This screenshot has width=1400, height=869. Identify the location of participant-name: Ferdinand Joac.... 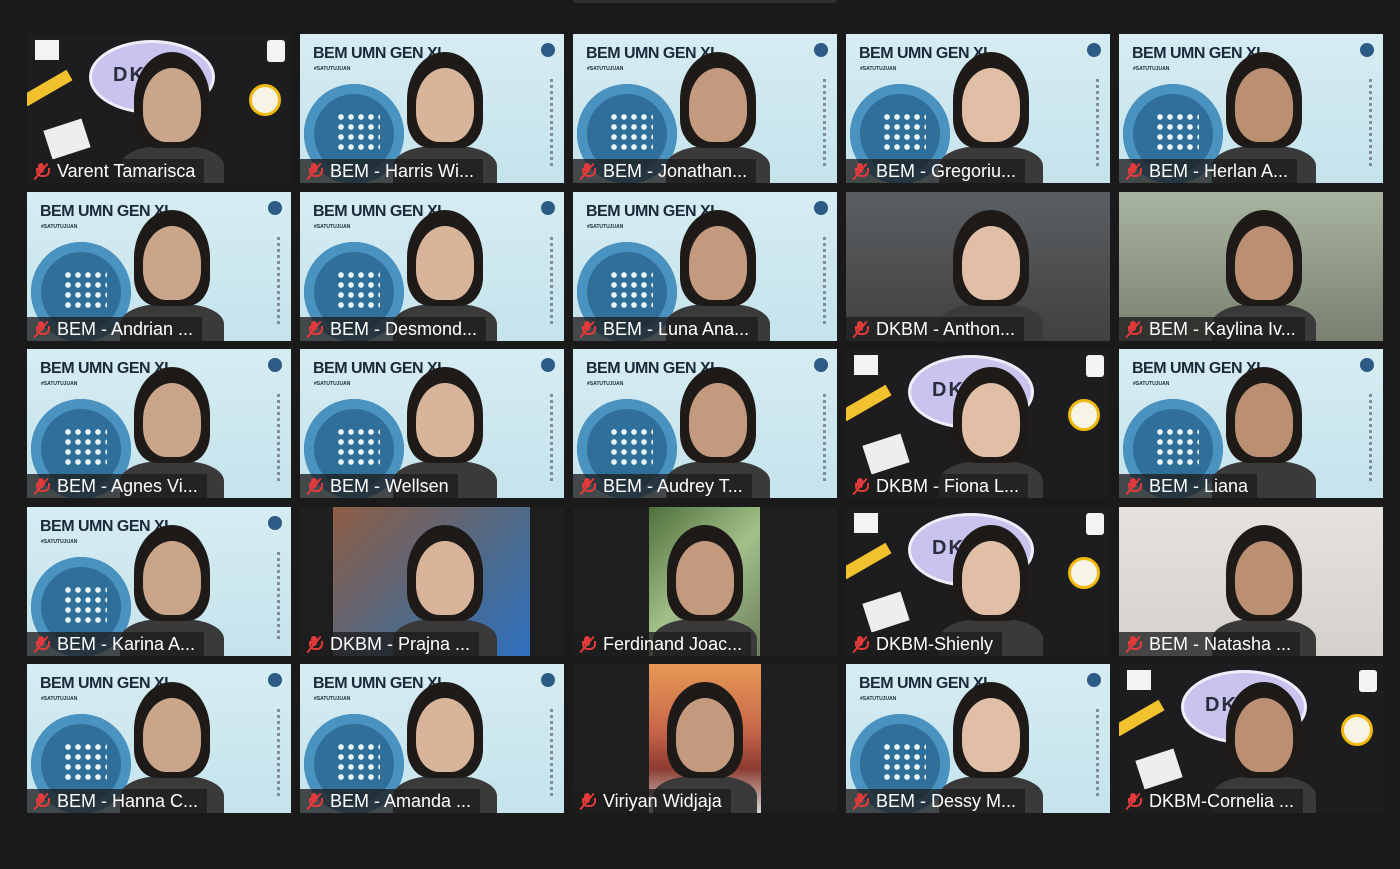
(673, 643).